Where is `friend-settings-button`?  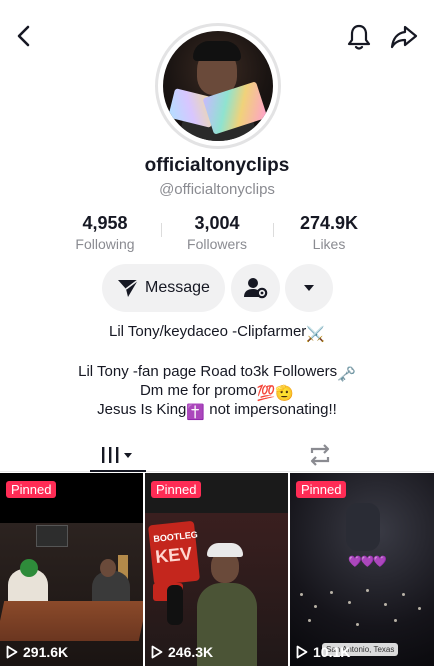
friend-settings-button is located at coordinates (255, 288).